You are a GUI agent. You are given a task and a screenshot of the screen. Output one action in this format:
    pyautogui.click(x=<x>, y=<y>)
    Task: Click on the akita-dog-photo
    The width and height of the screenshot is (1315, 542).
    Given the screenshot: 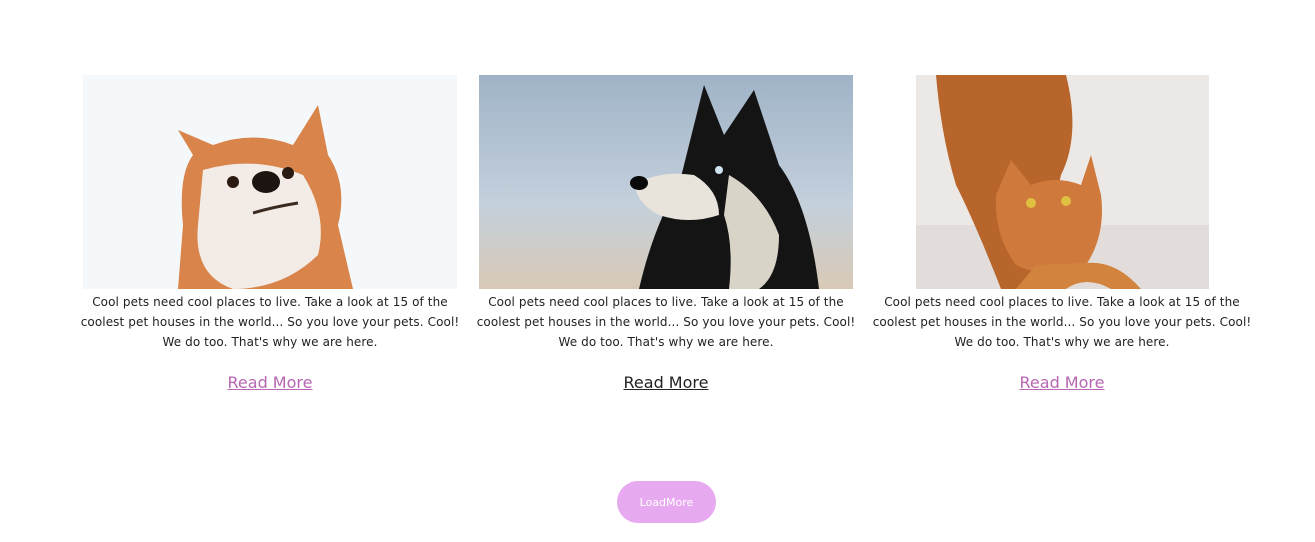 What is the action you would take?
    pyautogui.click(x=270, y=182)
    